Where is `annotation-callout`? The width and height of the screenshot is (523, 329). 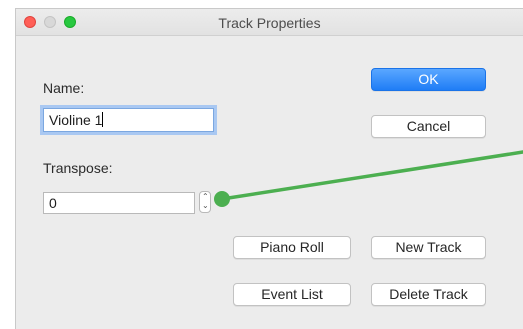
annotation-callout is located at coordinates (368, 178).